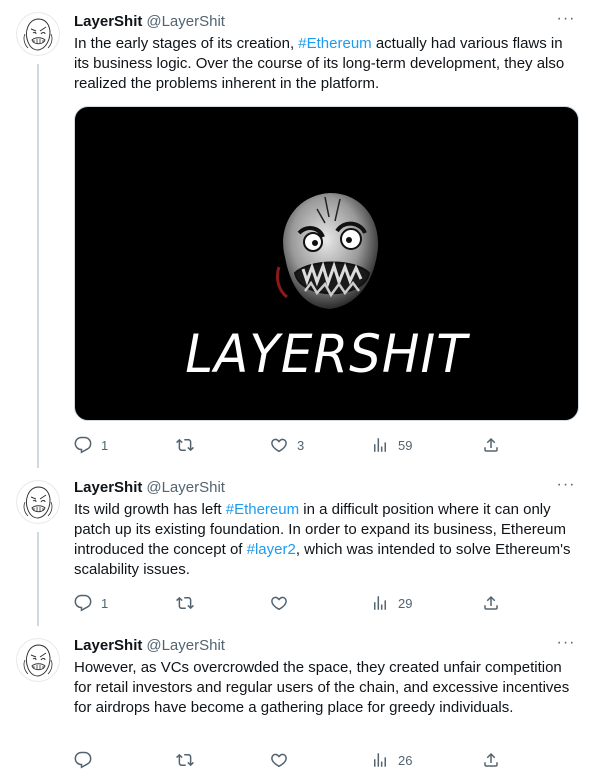 Image resolution: width=592 pixels, height=780 pixels. I want to click on action-bar: 26, so click(294, 760).